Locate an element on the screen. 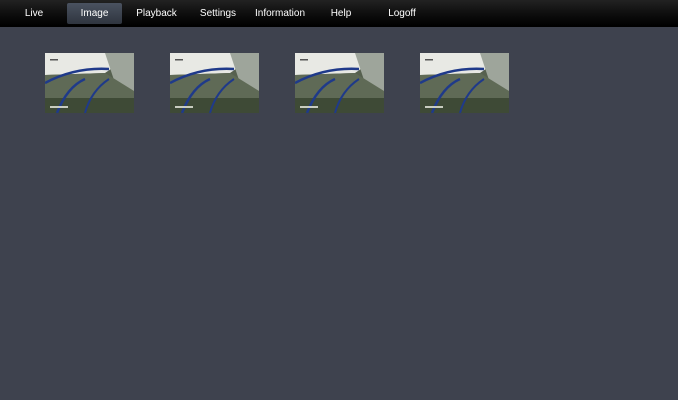  nav-information: Information is located at coordinates (280, 13).